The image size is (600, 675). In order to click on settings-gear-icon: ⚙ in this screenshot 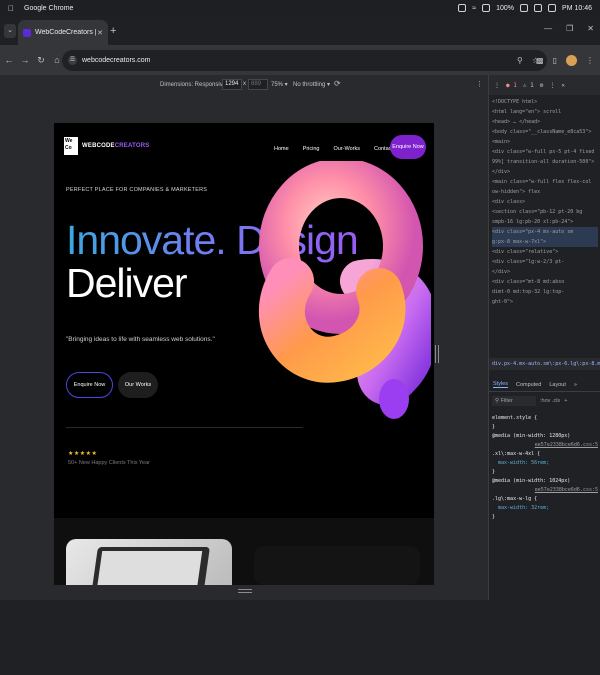, I will do `click(542, 85)`.